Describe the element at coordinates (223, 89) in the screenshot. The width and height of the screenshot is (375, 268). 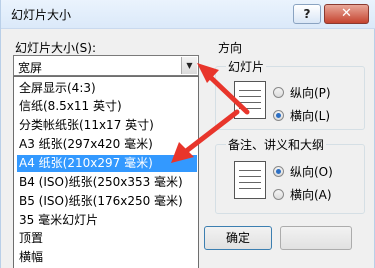
I see `arrow-to-dropdown-icon` at that location.